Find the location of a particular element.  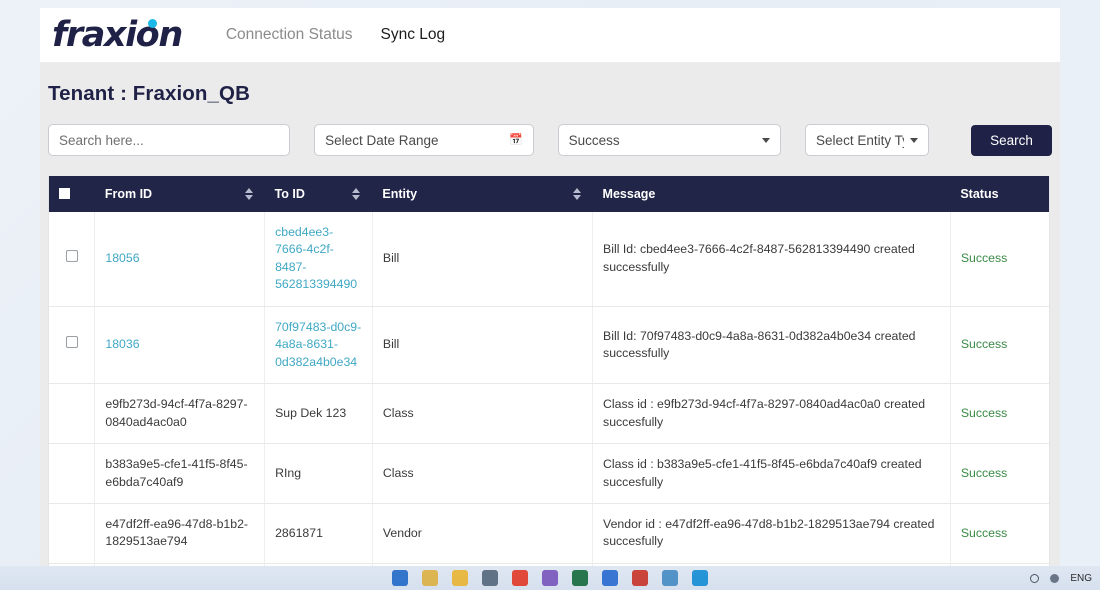

header-select-all is located at coordinates (72, 194).